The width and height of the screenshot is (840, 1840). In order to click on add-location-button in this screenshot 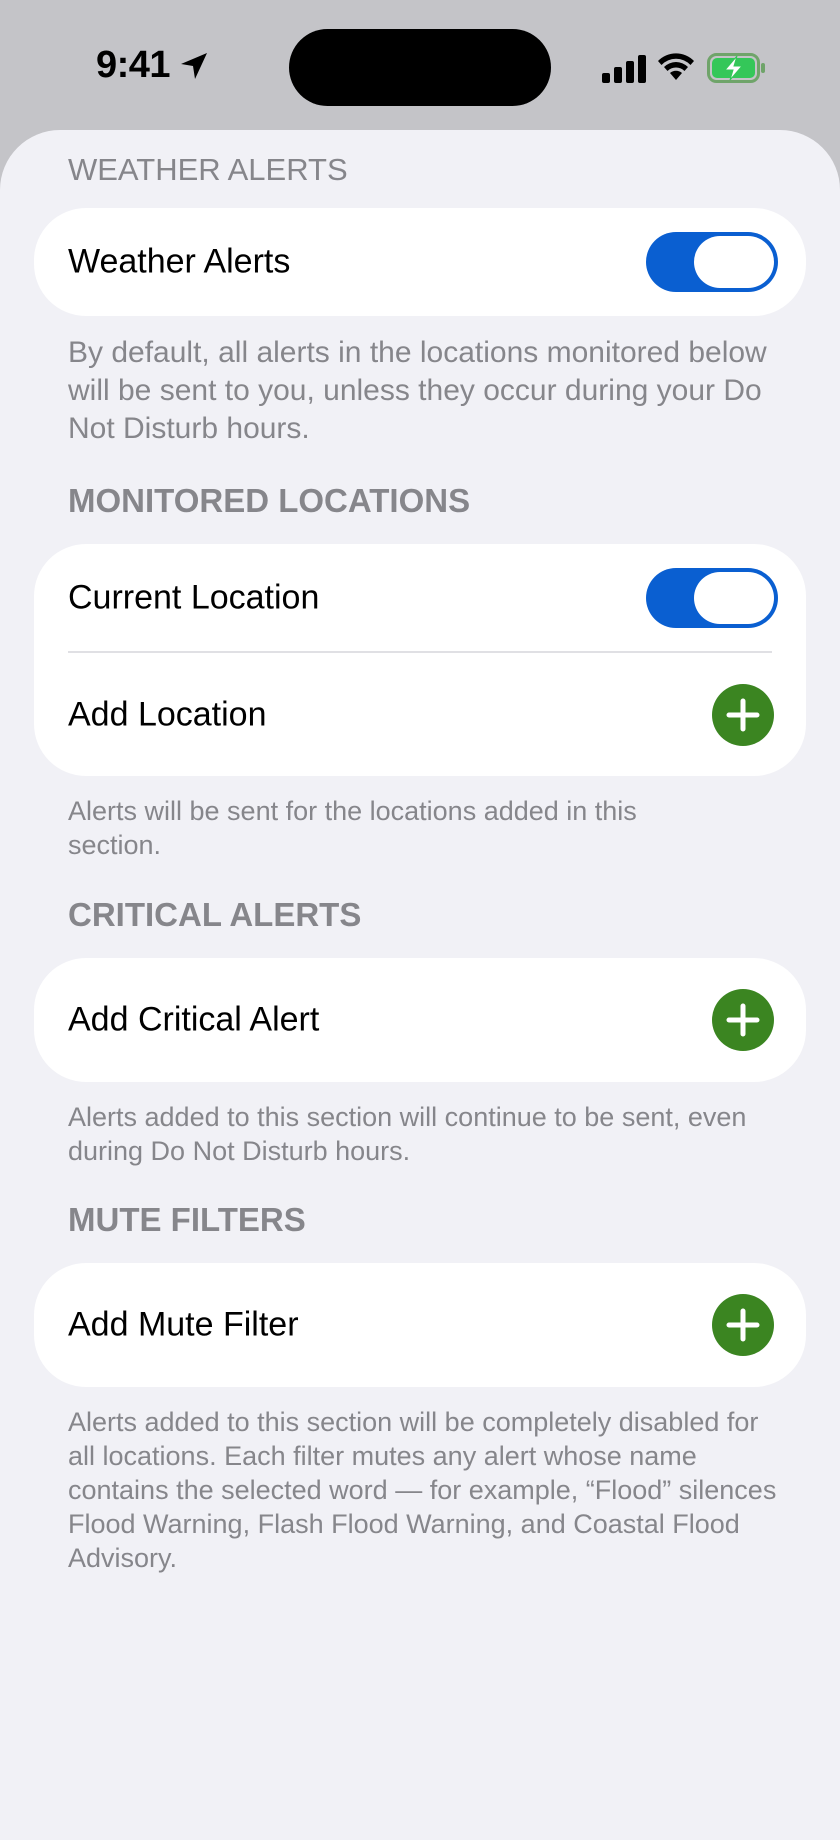, I will do `click(743, 714)`.